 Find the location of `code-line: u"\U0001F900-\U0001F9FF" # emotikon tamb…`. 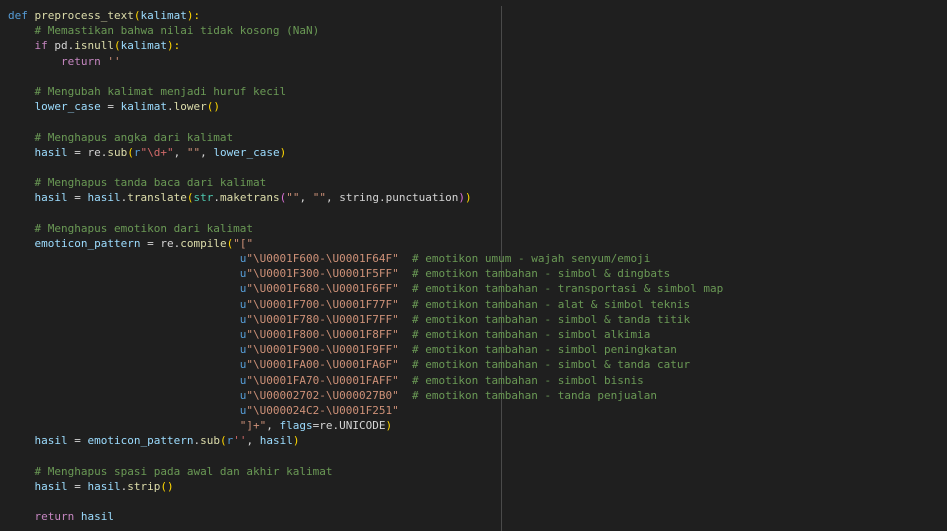

code-line: u"\U0001F900-\U0001F9FF" # emotikon tamb… is located at coordinates (365, 349).